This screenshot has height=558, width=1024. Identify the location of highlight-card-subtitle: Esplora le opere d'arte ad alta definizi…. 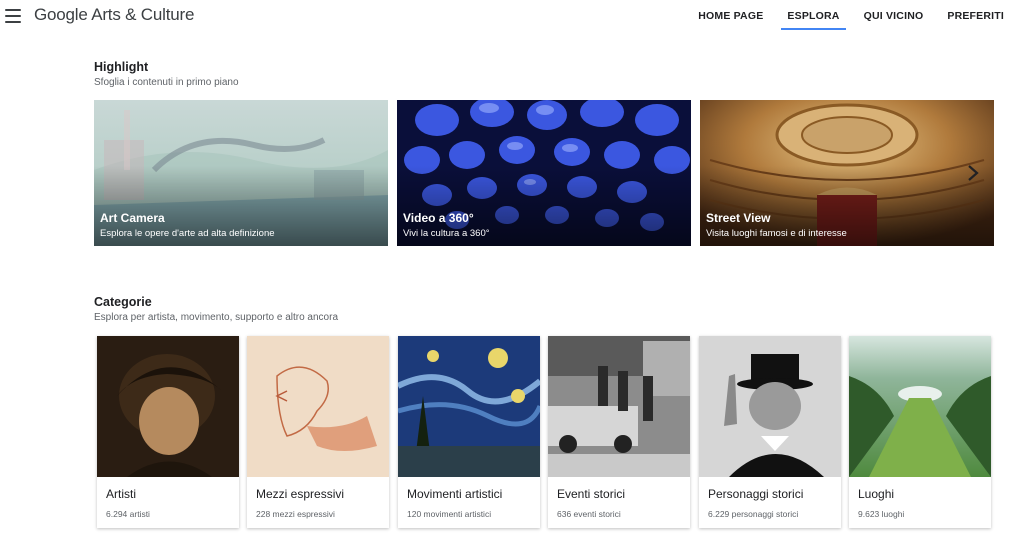
(187, 233).